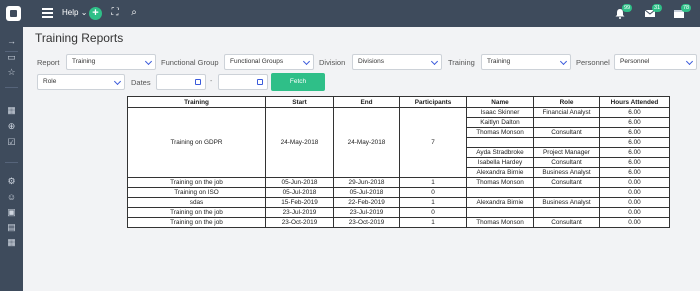 This screenshot has width=700, height=291. I want to click on column-header-name: Name, so click(500, 102).